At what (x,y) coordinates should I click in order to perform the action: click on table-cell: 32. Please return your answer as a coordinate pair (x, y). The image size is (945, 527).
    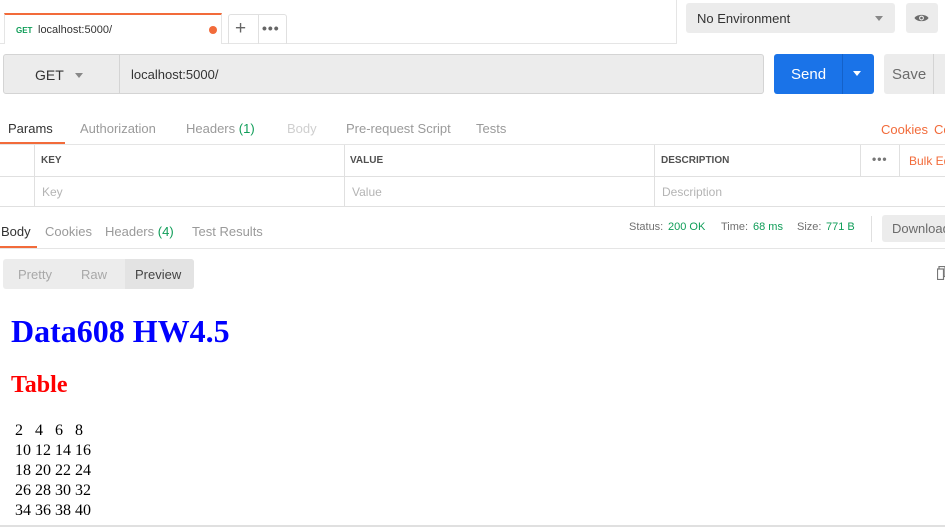
    Looking at the image, I should click on (83, 490).